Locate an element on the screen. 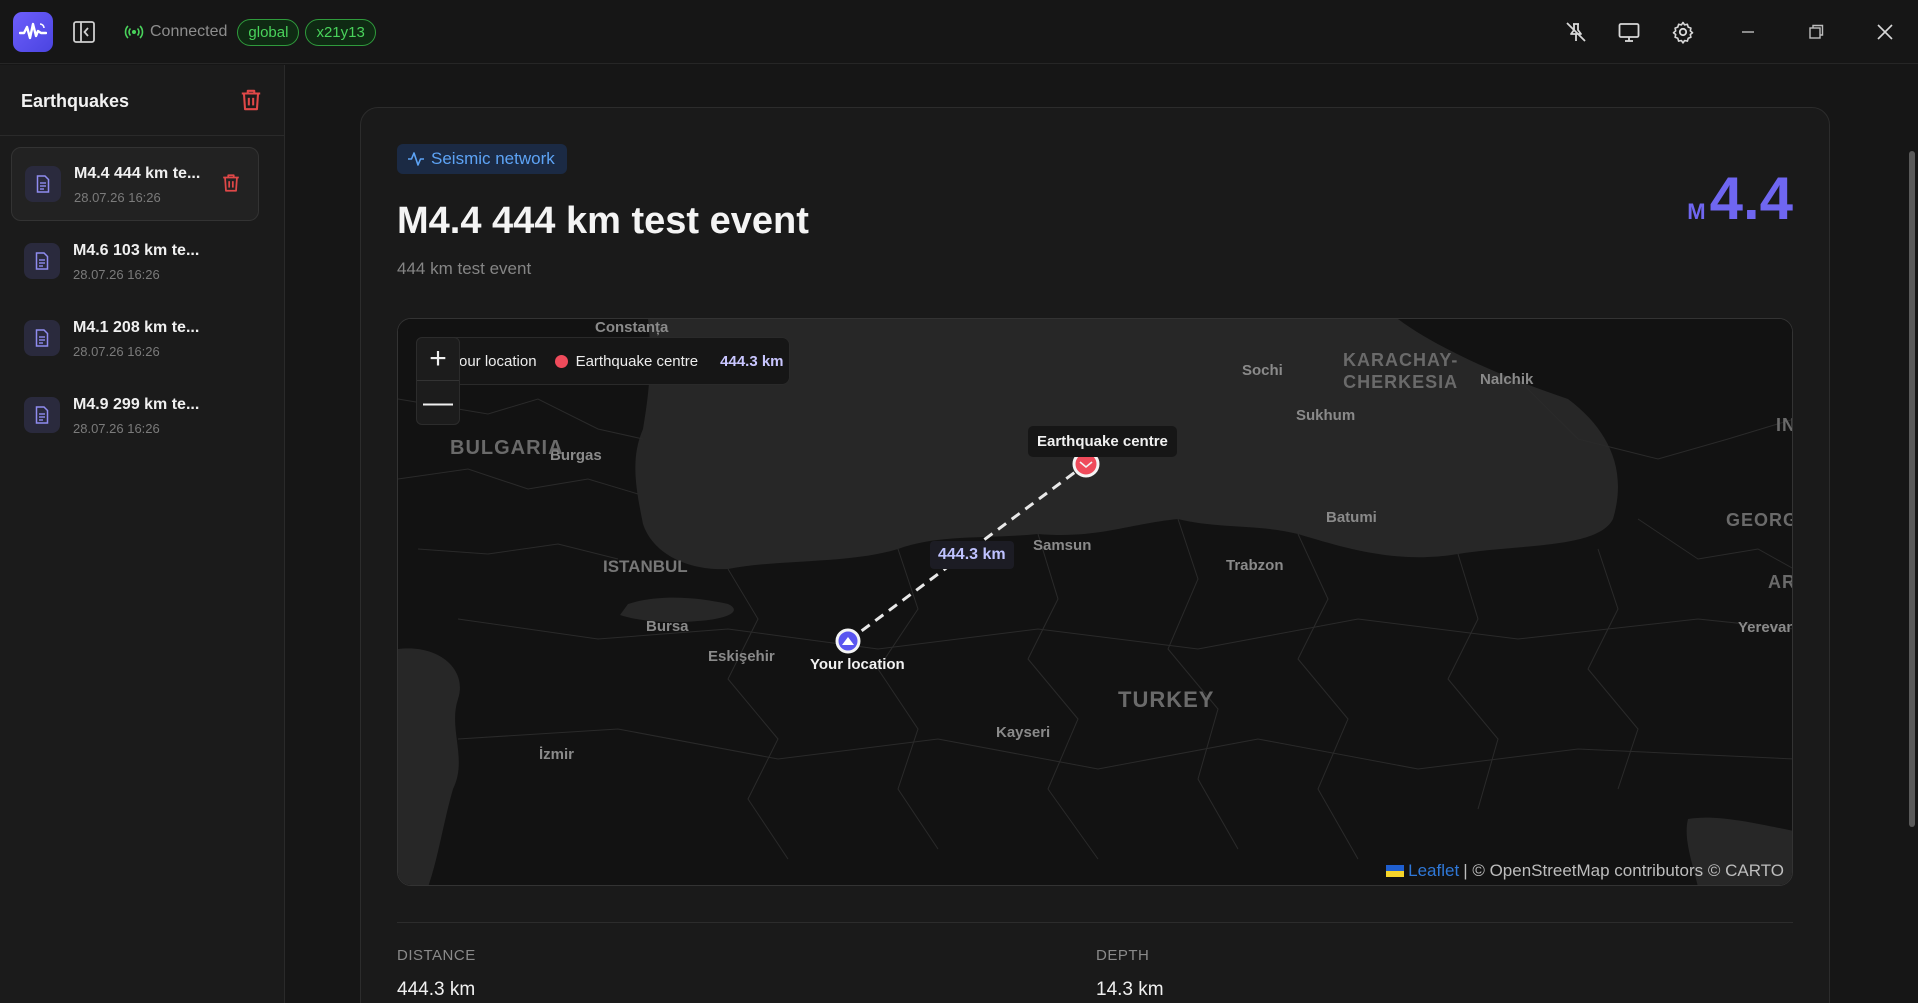 The width and height of the screenshot is (1918, 1003). close-icon is located at coordinates (1885, 32).